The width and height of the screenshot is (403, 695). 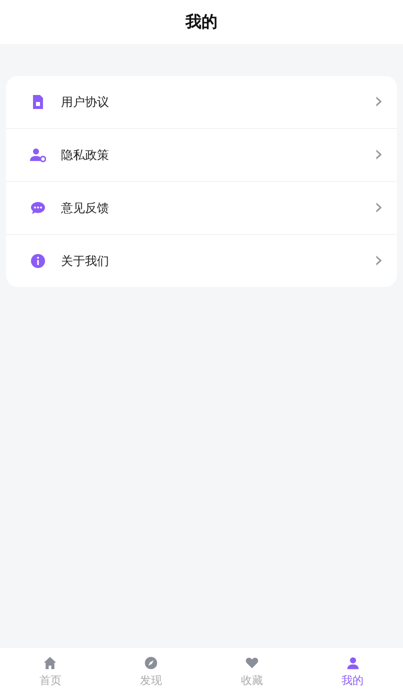 I want to click on tab: 我的, so click(x=352, y=671).